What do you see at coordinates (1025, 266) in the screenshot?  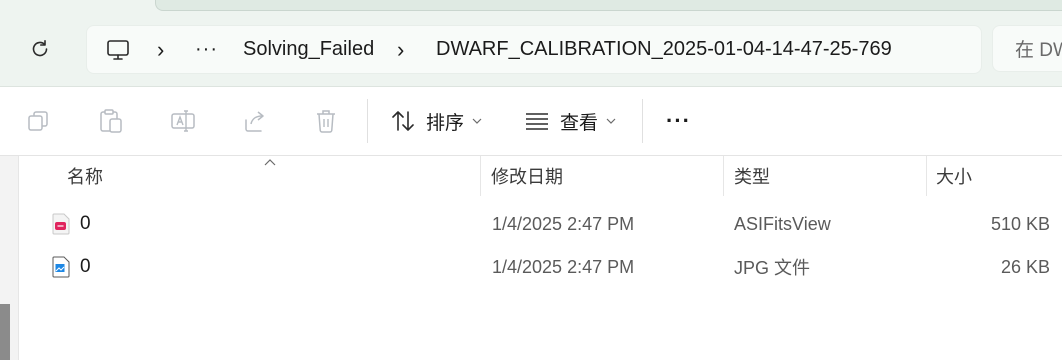 I see `file-size: 26 KB` at bounding box center [1025, 266].